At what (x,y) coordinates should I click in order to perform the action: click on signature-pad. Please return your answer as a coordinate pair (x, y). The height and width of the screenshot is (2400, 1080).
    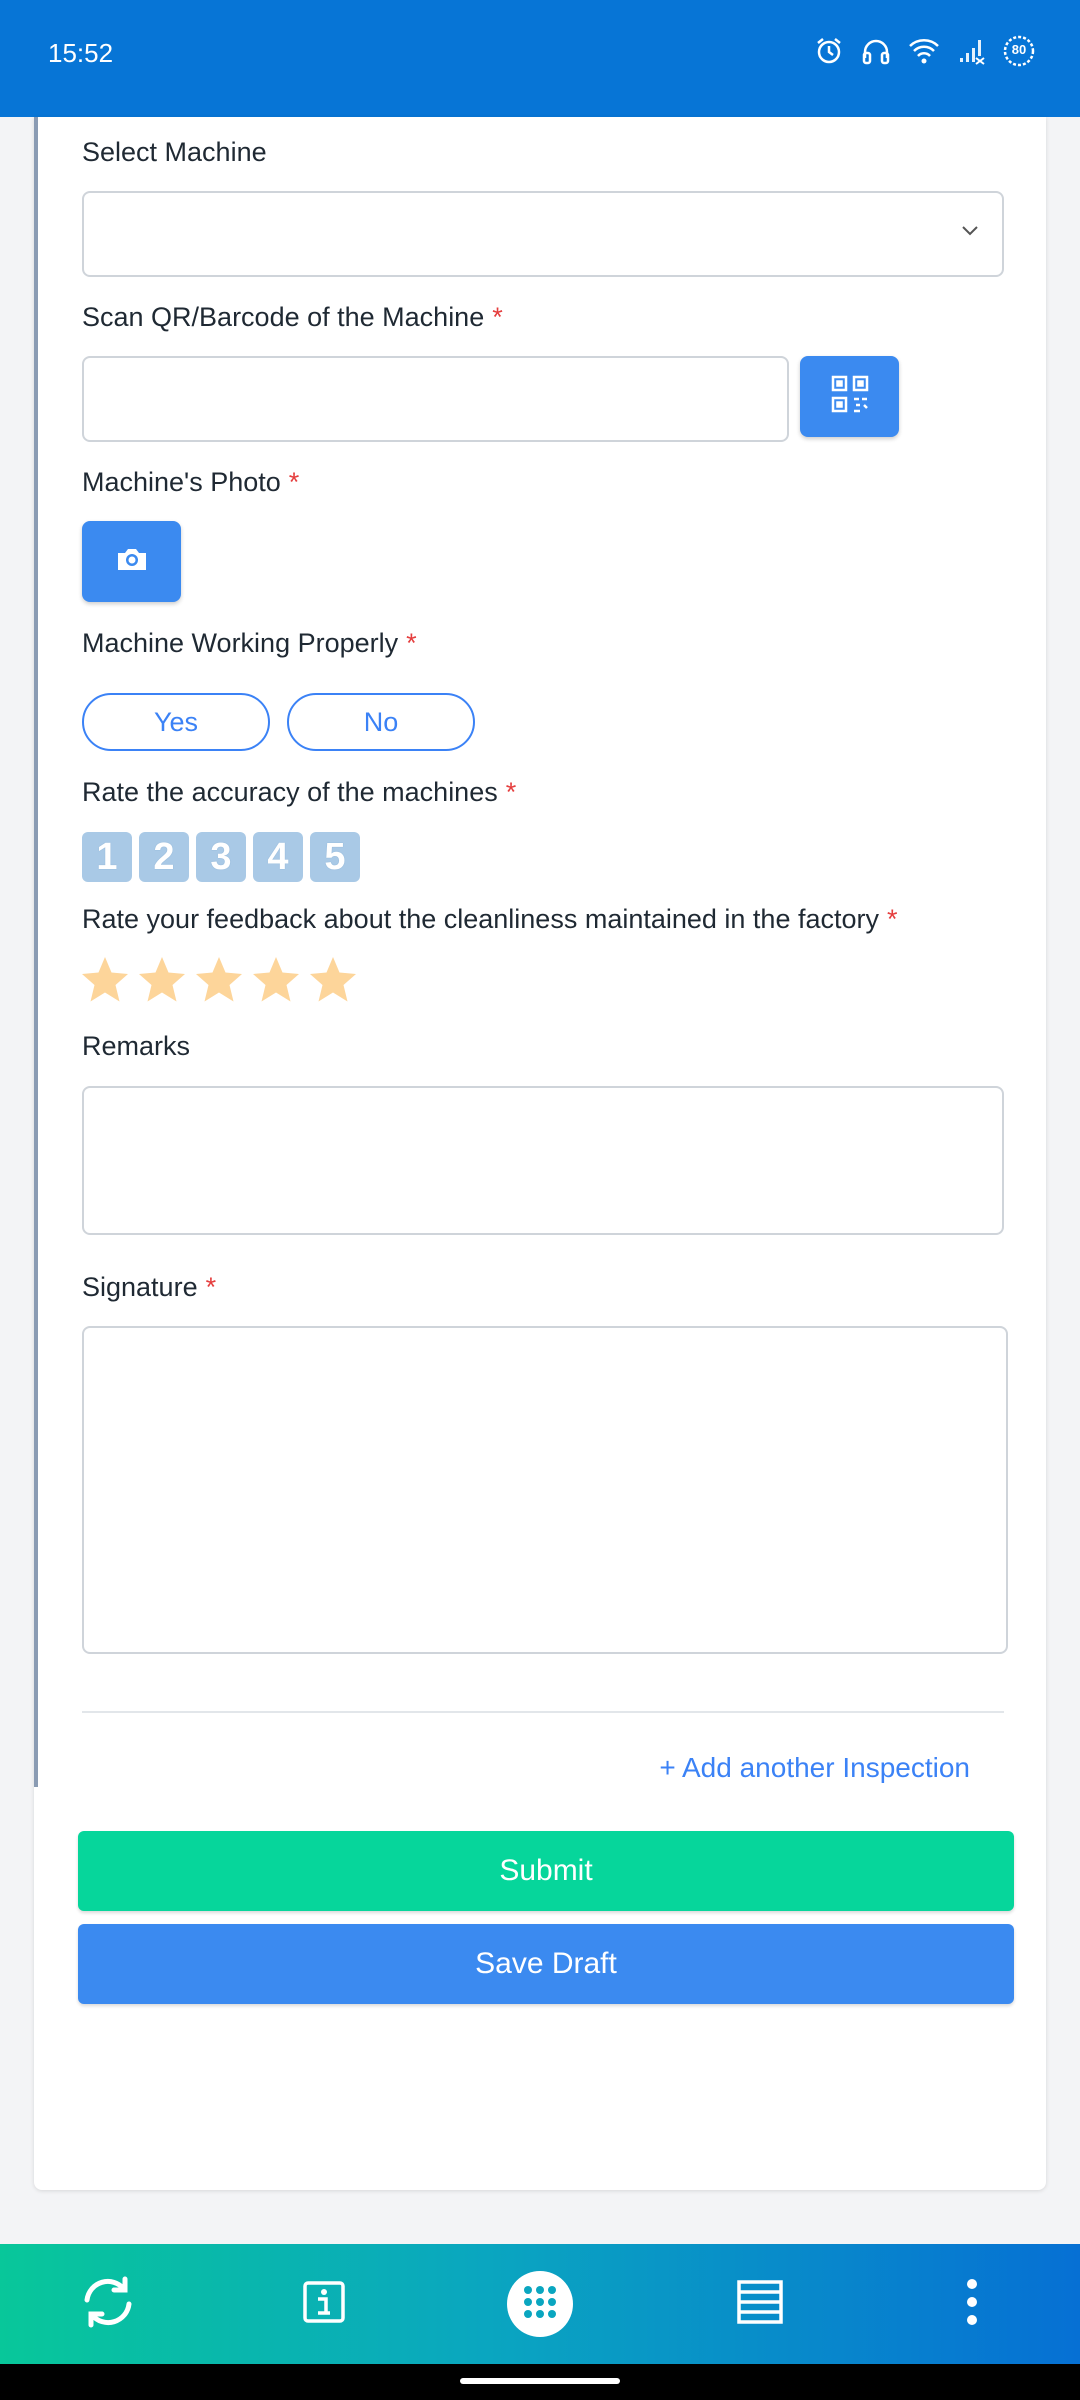
    Looking at the image, I should click on (545, 1490).